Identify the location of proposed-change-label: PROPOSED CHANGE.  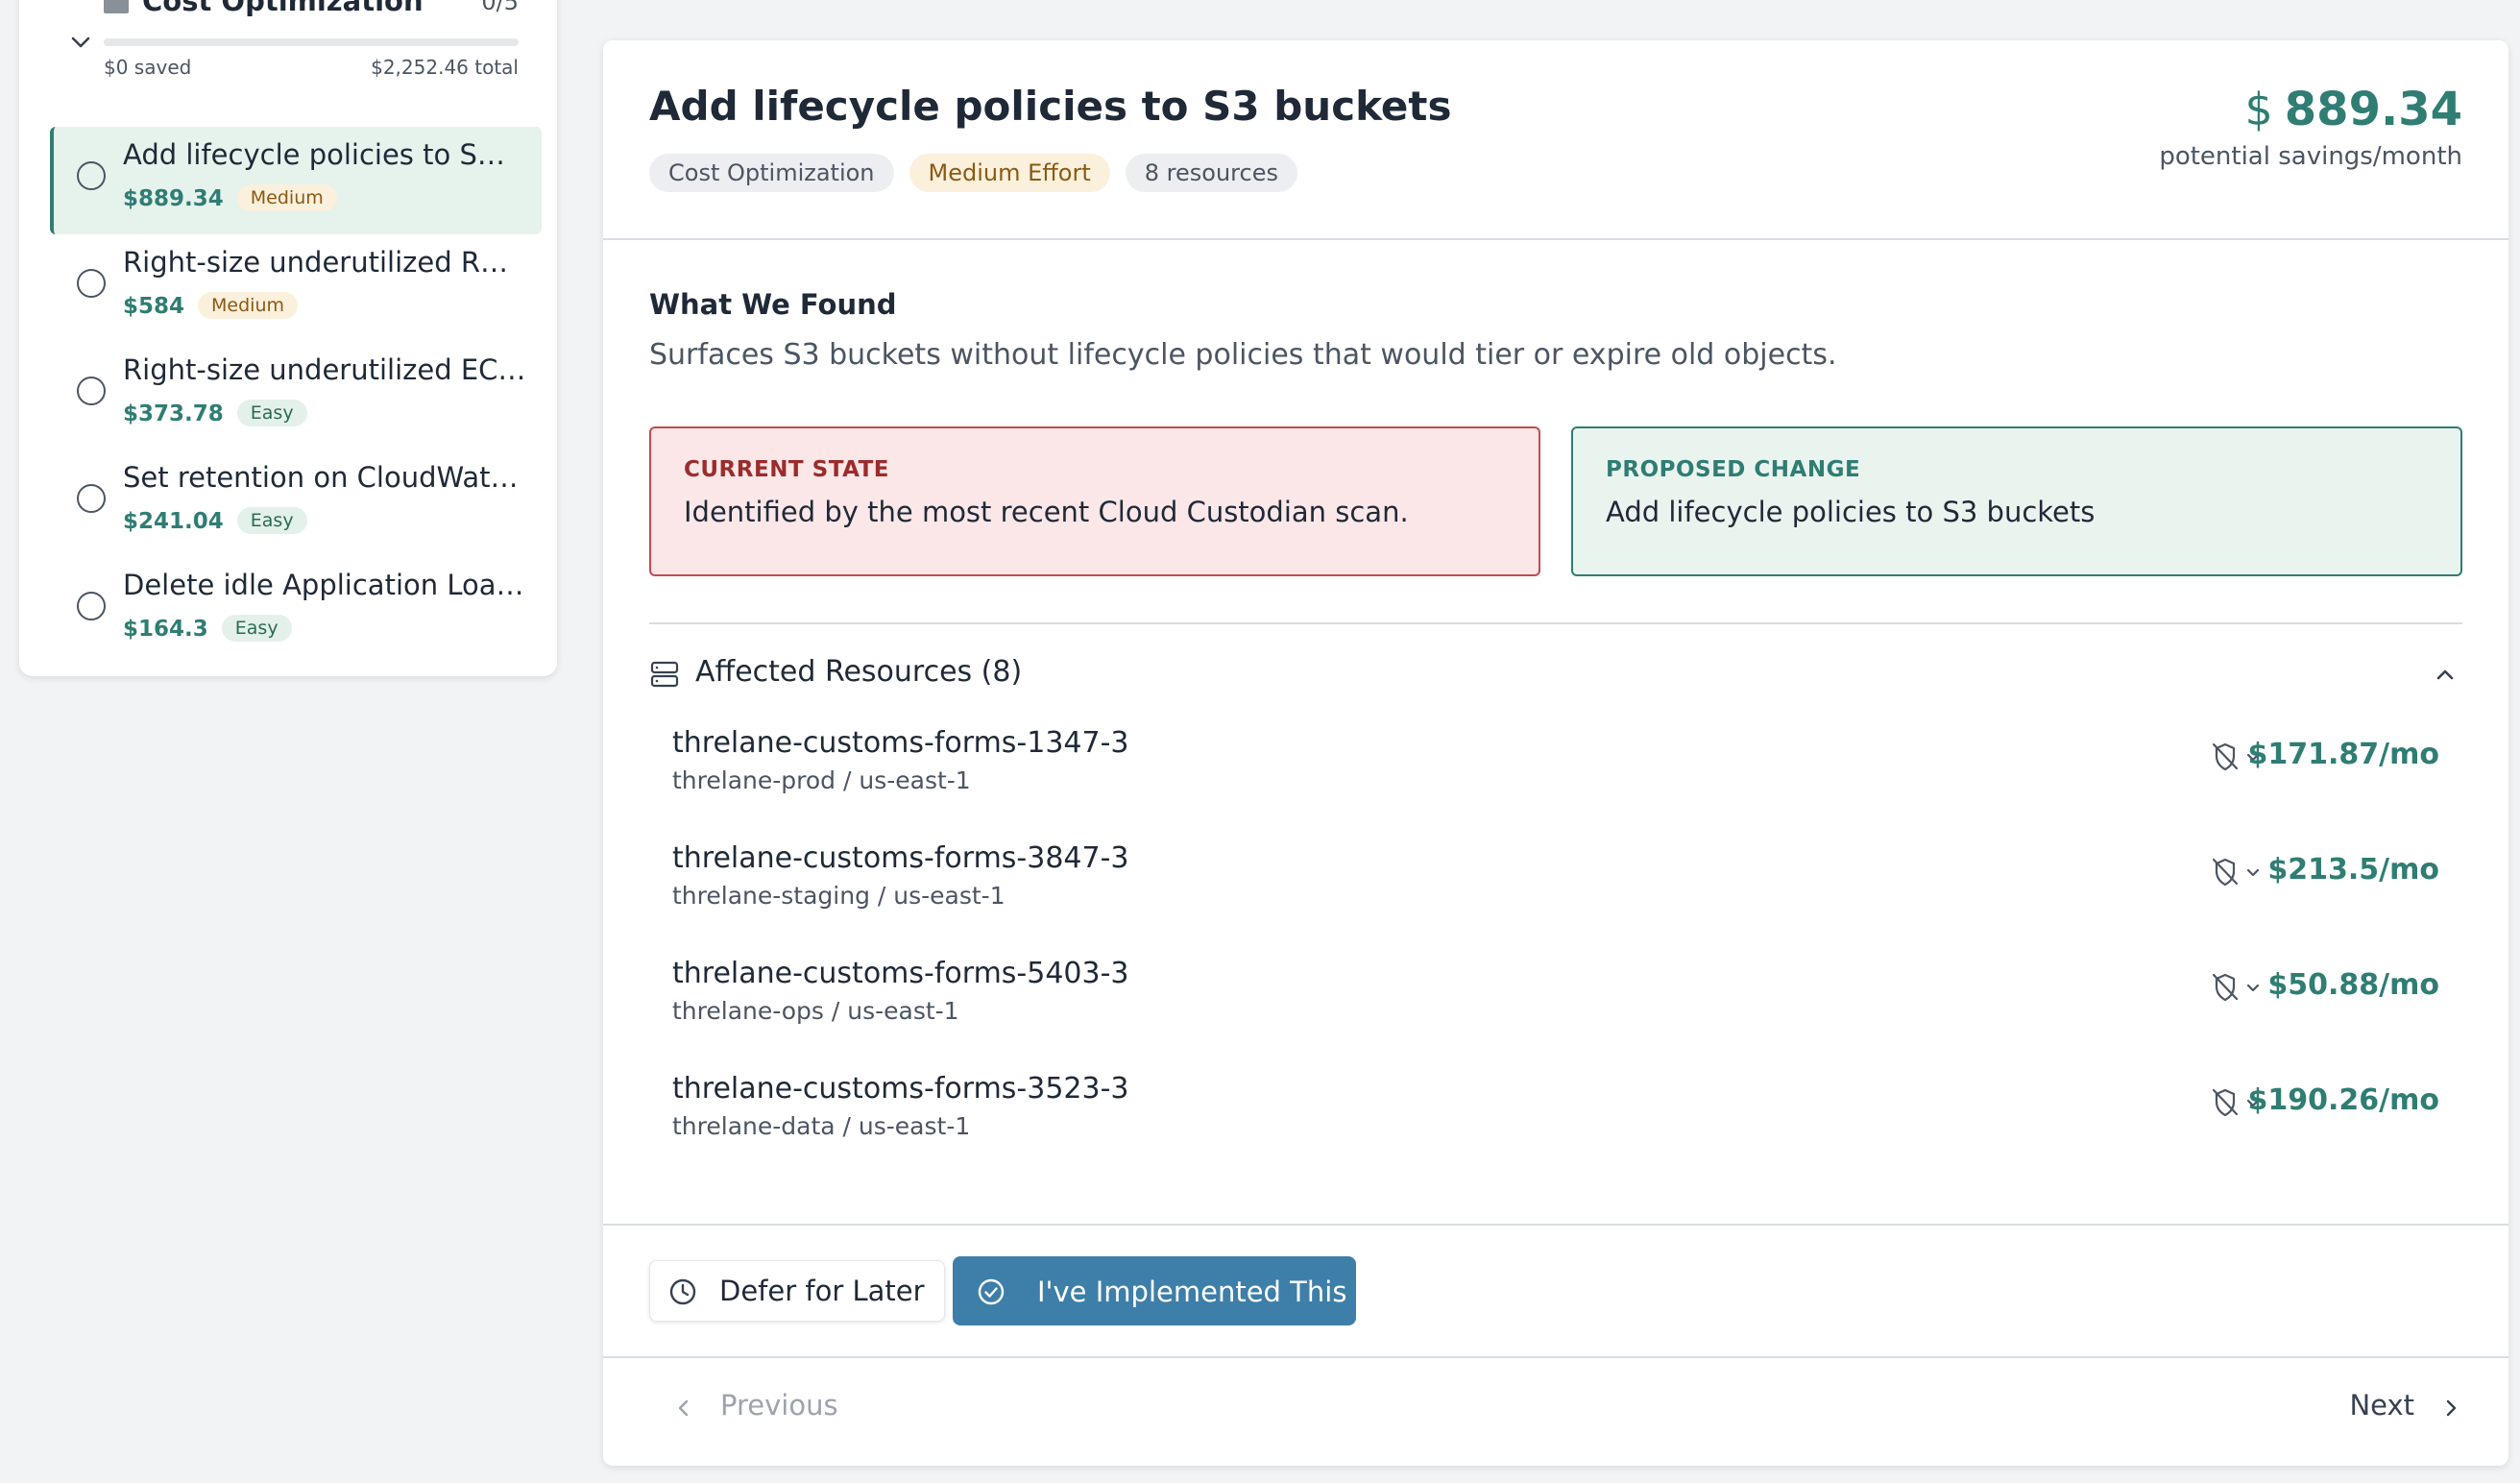
(1733, 469).